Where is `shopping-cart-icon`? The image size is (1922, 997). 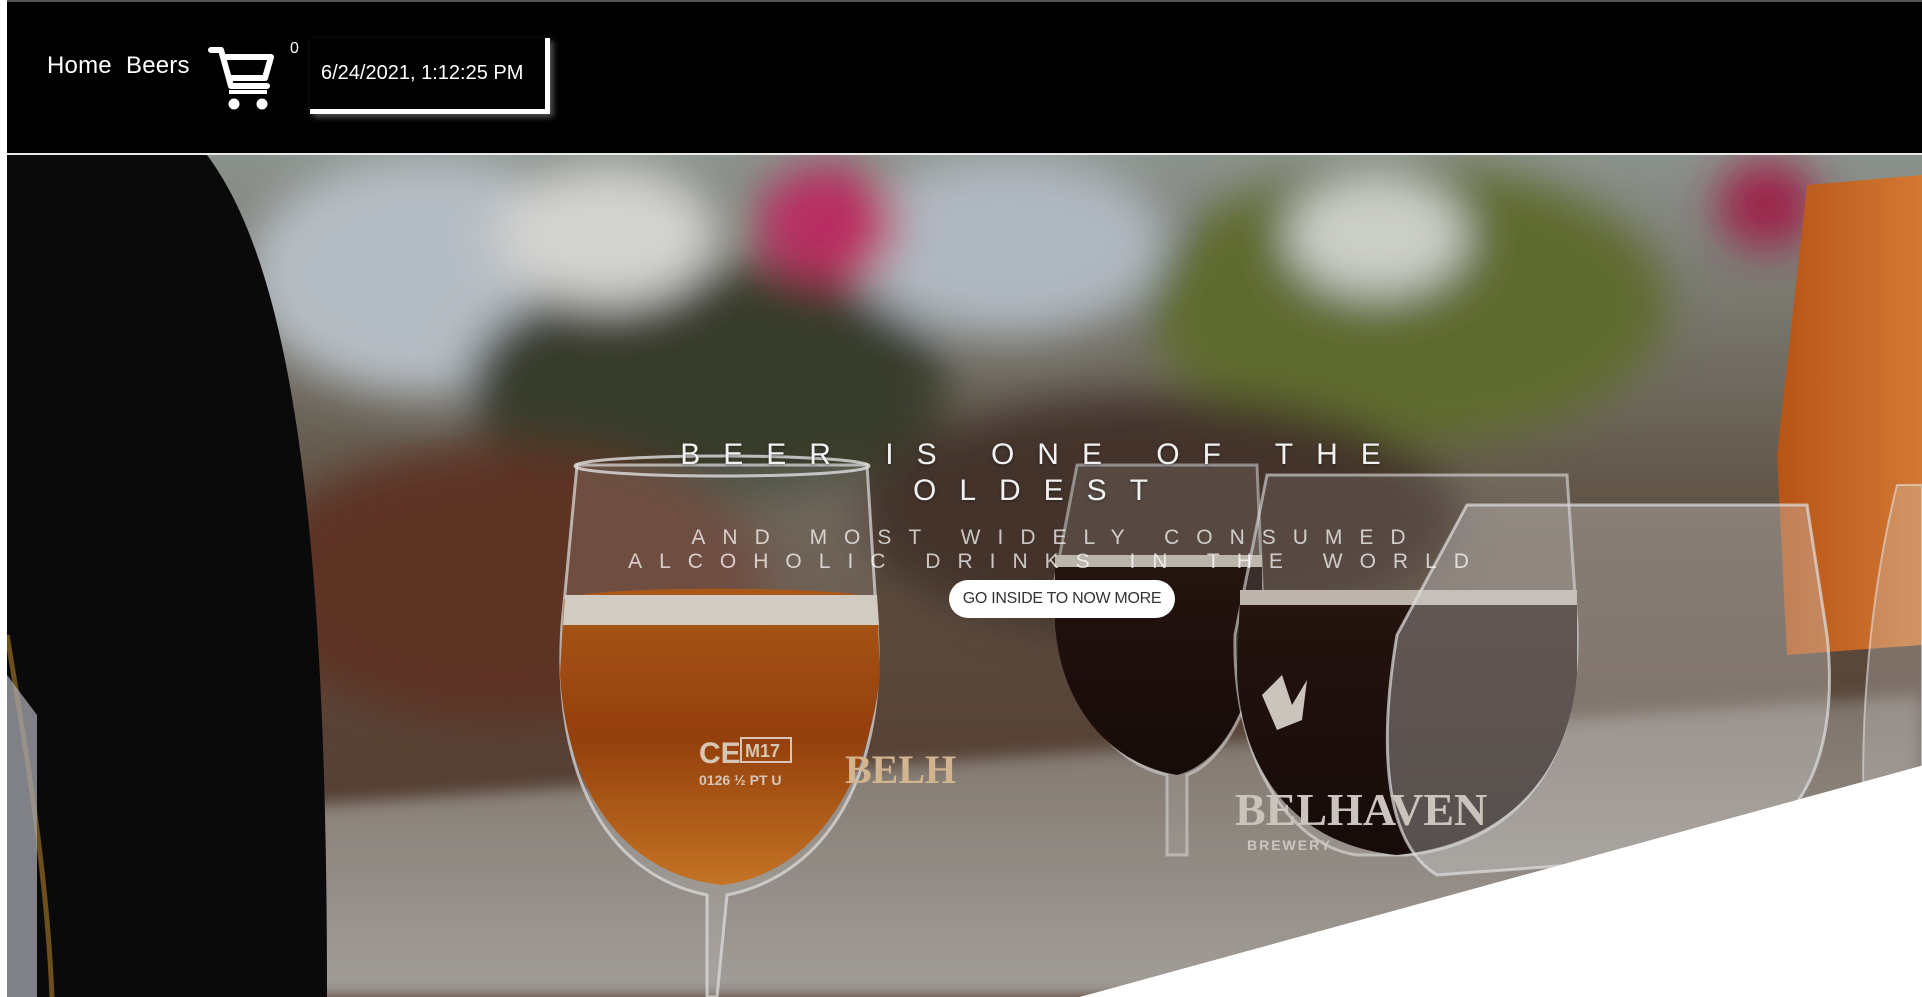
shopping-cart-icon is located at coordinates (241, 78).